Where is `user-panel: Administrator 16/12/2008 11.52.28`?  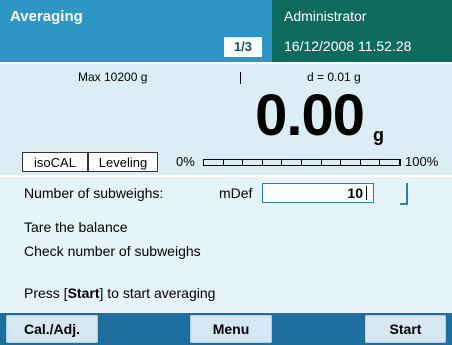 user-panel: Administrator 16/12/2008 11.52.28 is located at coordinates (362, 31).